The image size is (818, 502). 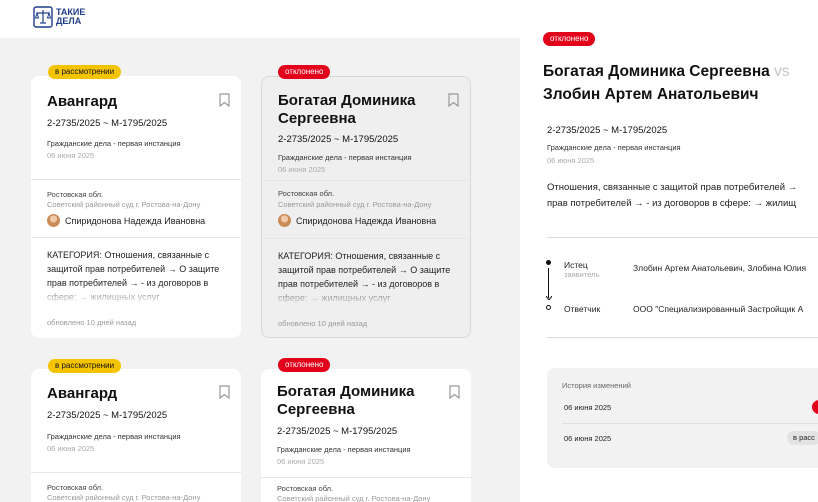 I want to click on arrow-down-icon, so click(x=548, y=298).